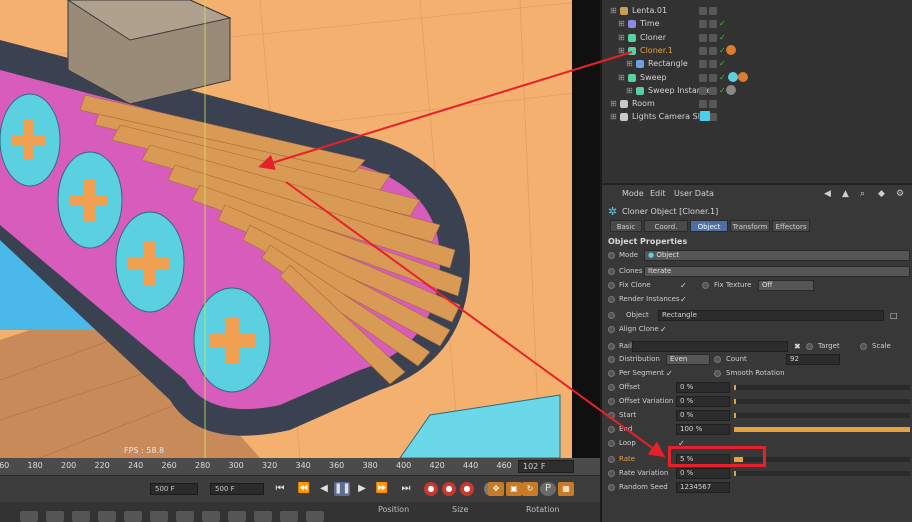 The height and width of the screenshot is (522, 912). I want to click on offset-variation-field: 0 %, so click(703, 401).